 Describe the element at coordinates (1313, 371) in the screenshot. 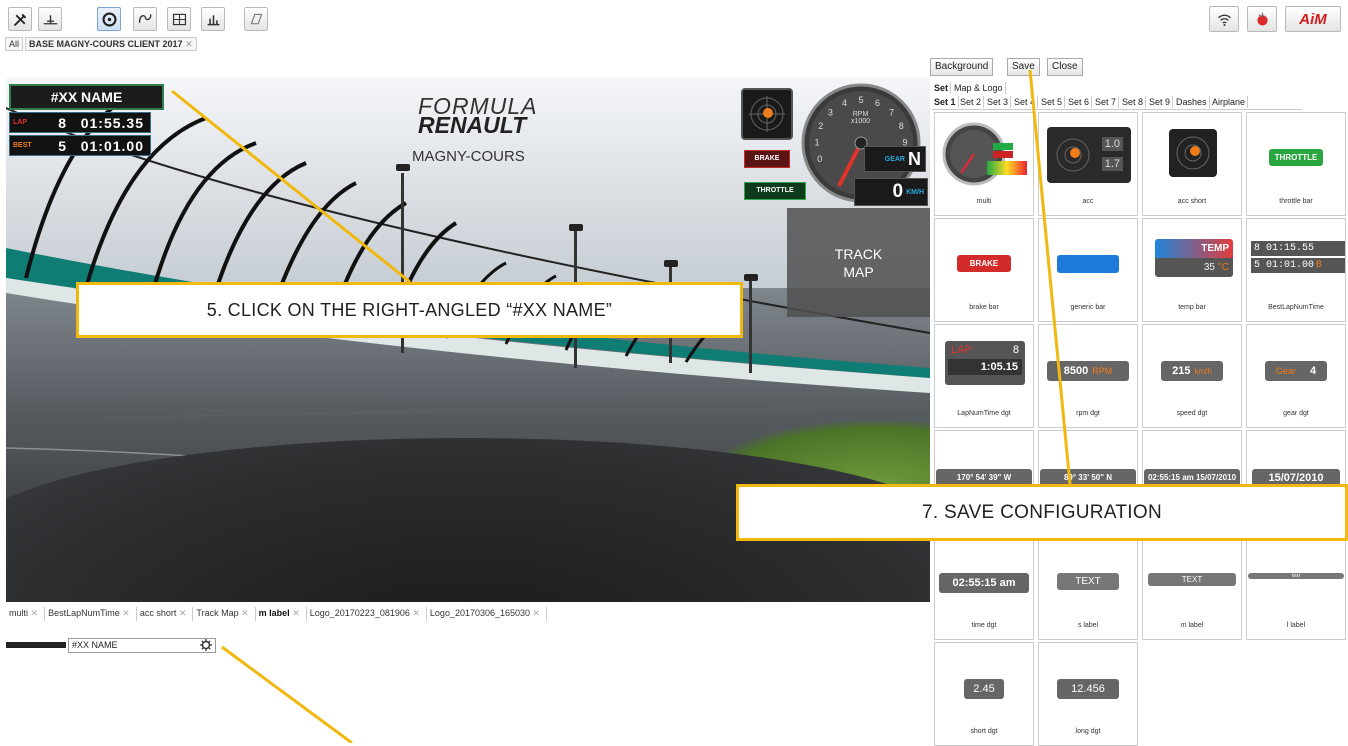

I see `gear-dgt-value: 4` at that location.